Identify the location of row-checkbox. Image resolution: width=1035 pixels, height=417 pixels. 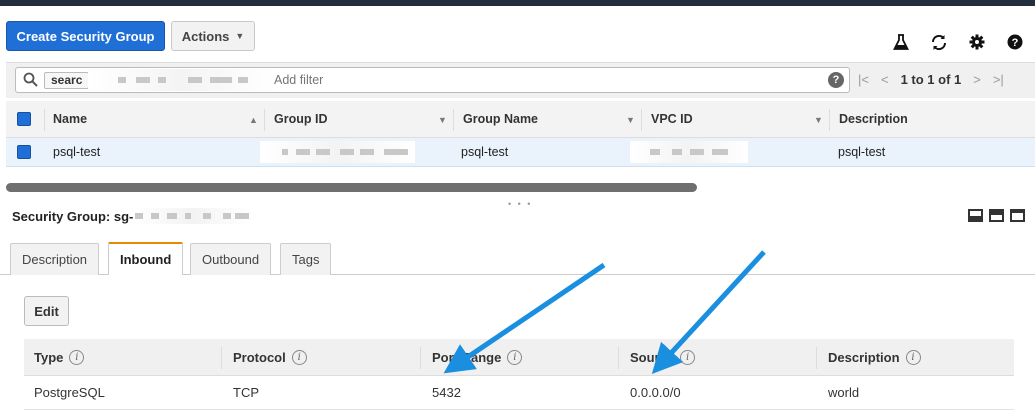
(24, 152).